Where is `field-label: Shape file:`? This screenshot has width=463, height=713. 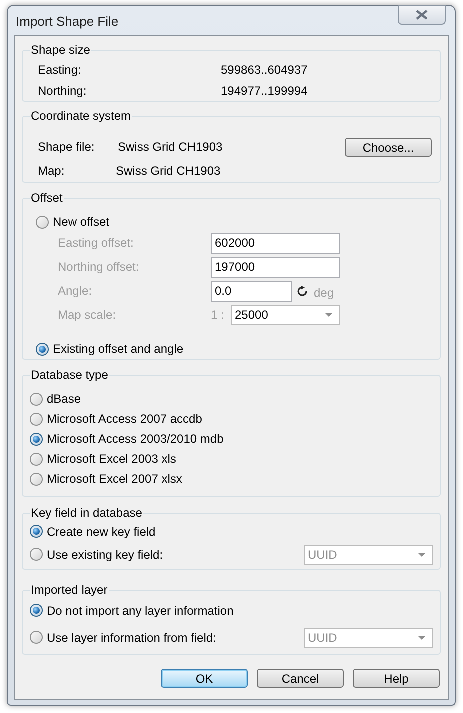
field-label: Shape file: is located at coordinates (66, 147).